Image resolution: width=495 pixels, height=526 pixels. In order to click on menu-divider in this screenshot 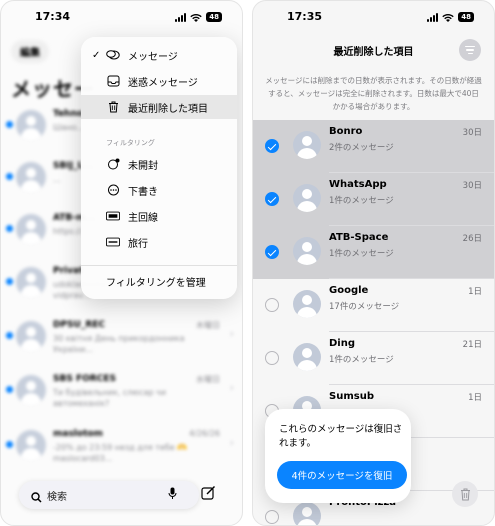, I will do `click(159, 265)`.